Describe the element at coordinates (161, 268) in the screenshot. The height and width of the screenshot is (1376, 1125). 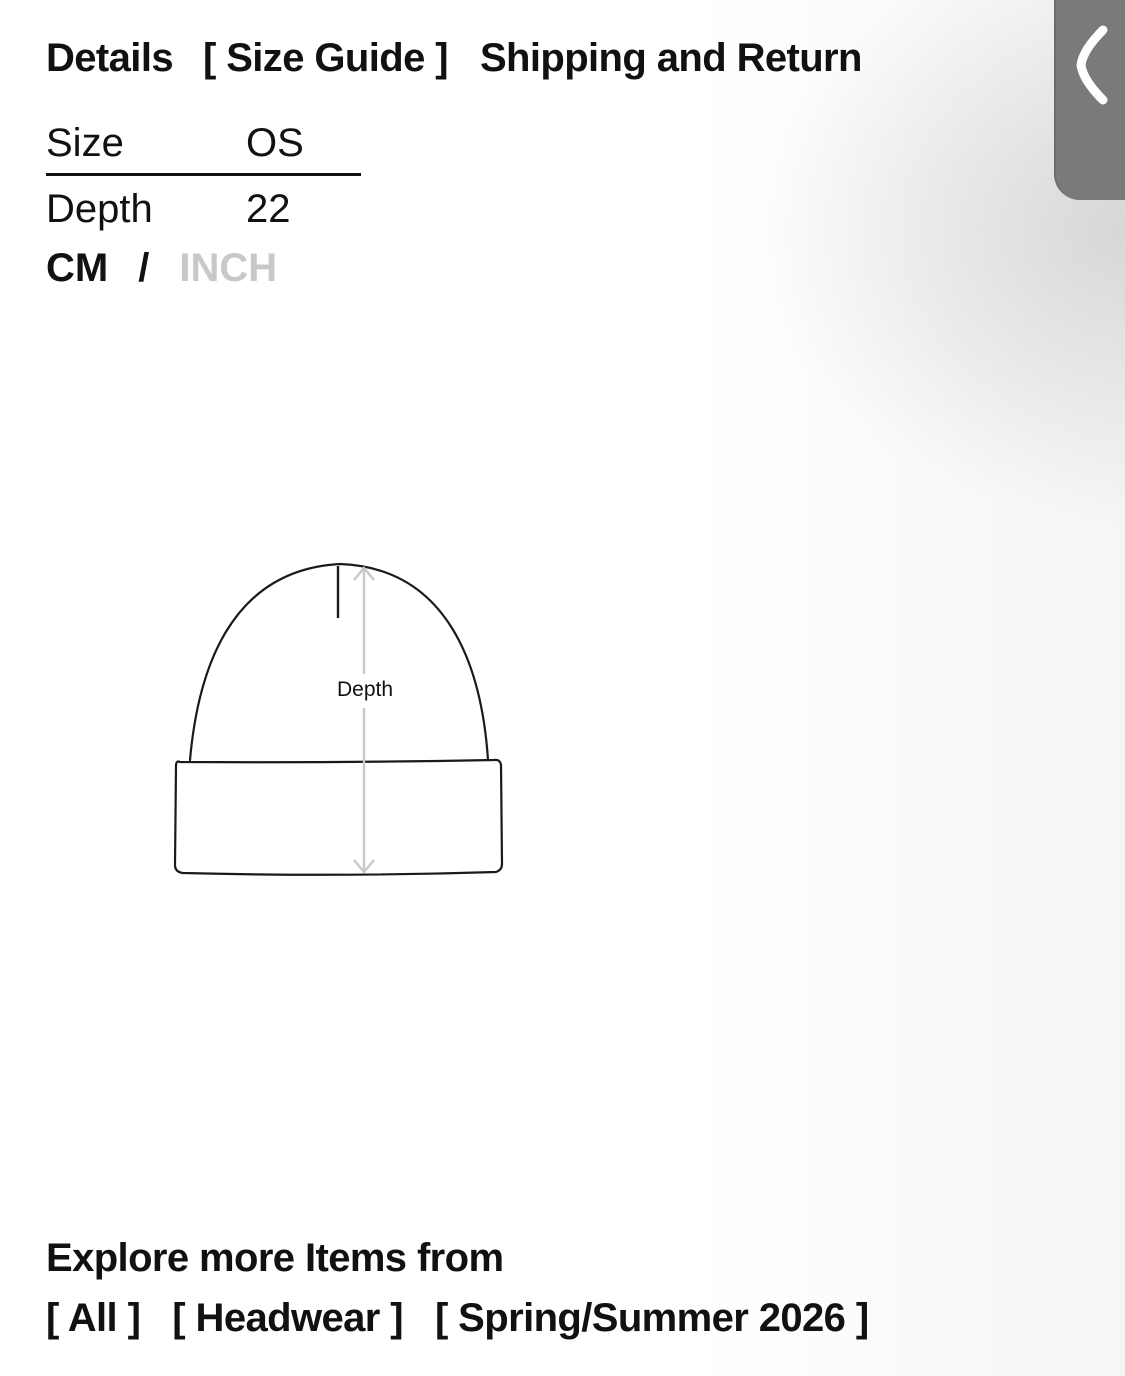
I see `unit-toggle: CM / INCH` at that location.